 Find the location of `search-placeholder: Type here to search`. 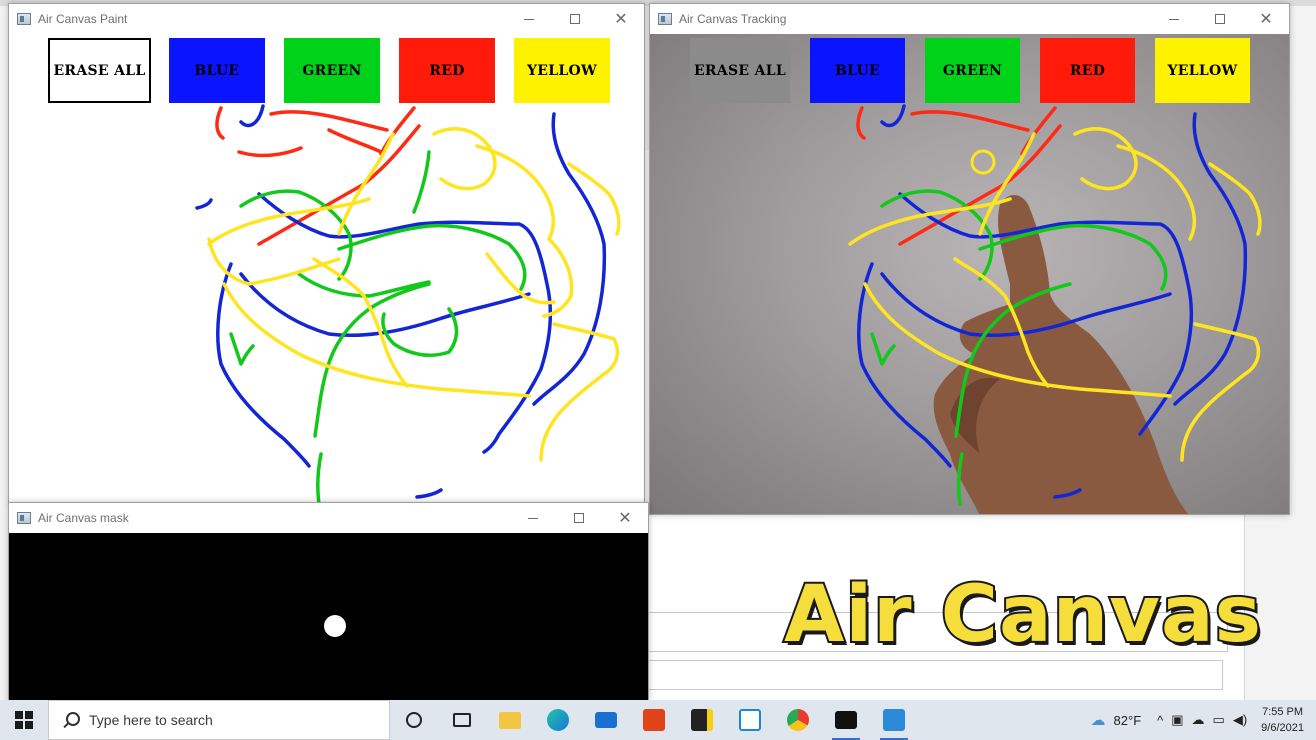

search-placeholder: Type here to search is located at coordinates (151, 720).